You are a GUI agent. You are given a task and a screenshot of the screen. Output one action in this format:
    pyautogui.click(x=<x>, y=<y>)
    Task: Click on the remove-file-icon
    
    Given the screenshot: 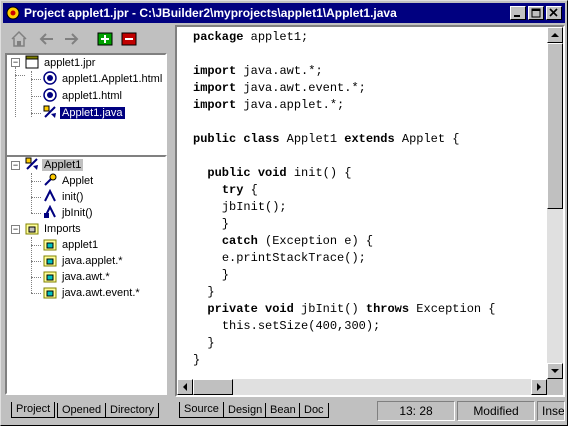 What is the action you would take?
    pyautogui.click(x=129, y=39)
    